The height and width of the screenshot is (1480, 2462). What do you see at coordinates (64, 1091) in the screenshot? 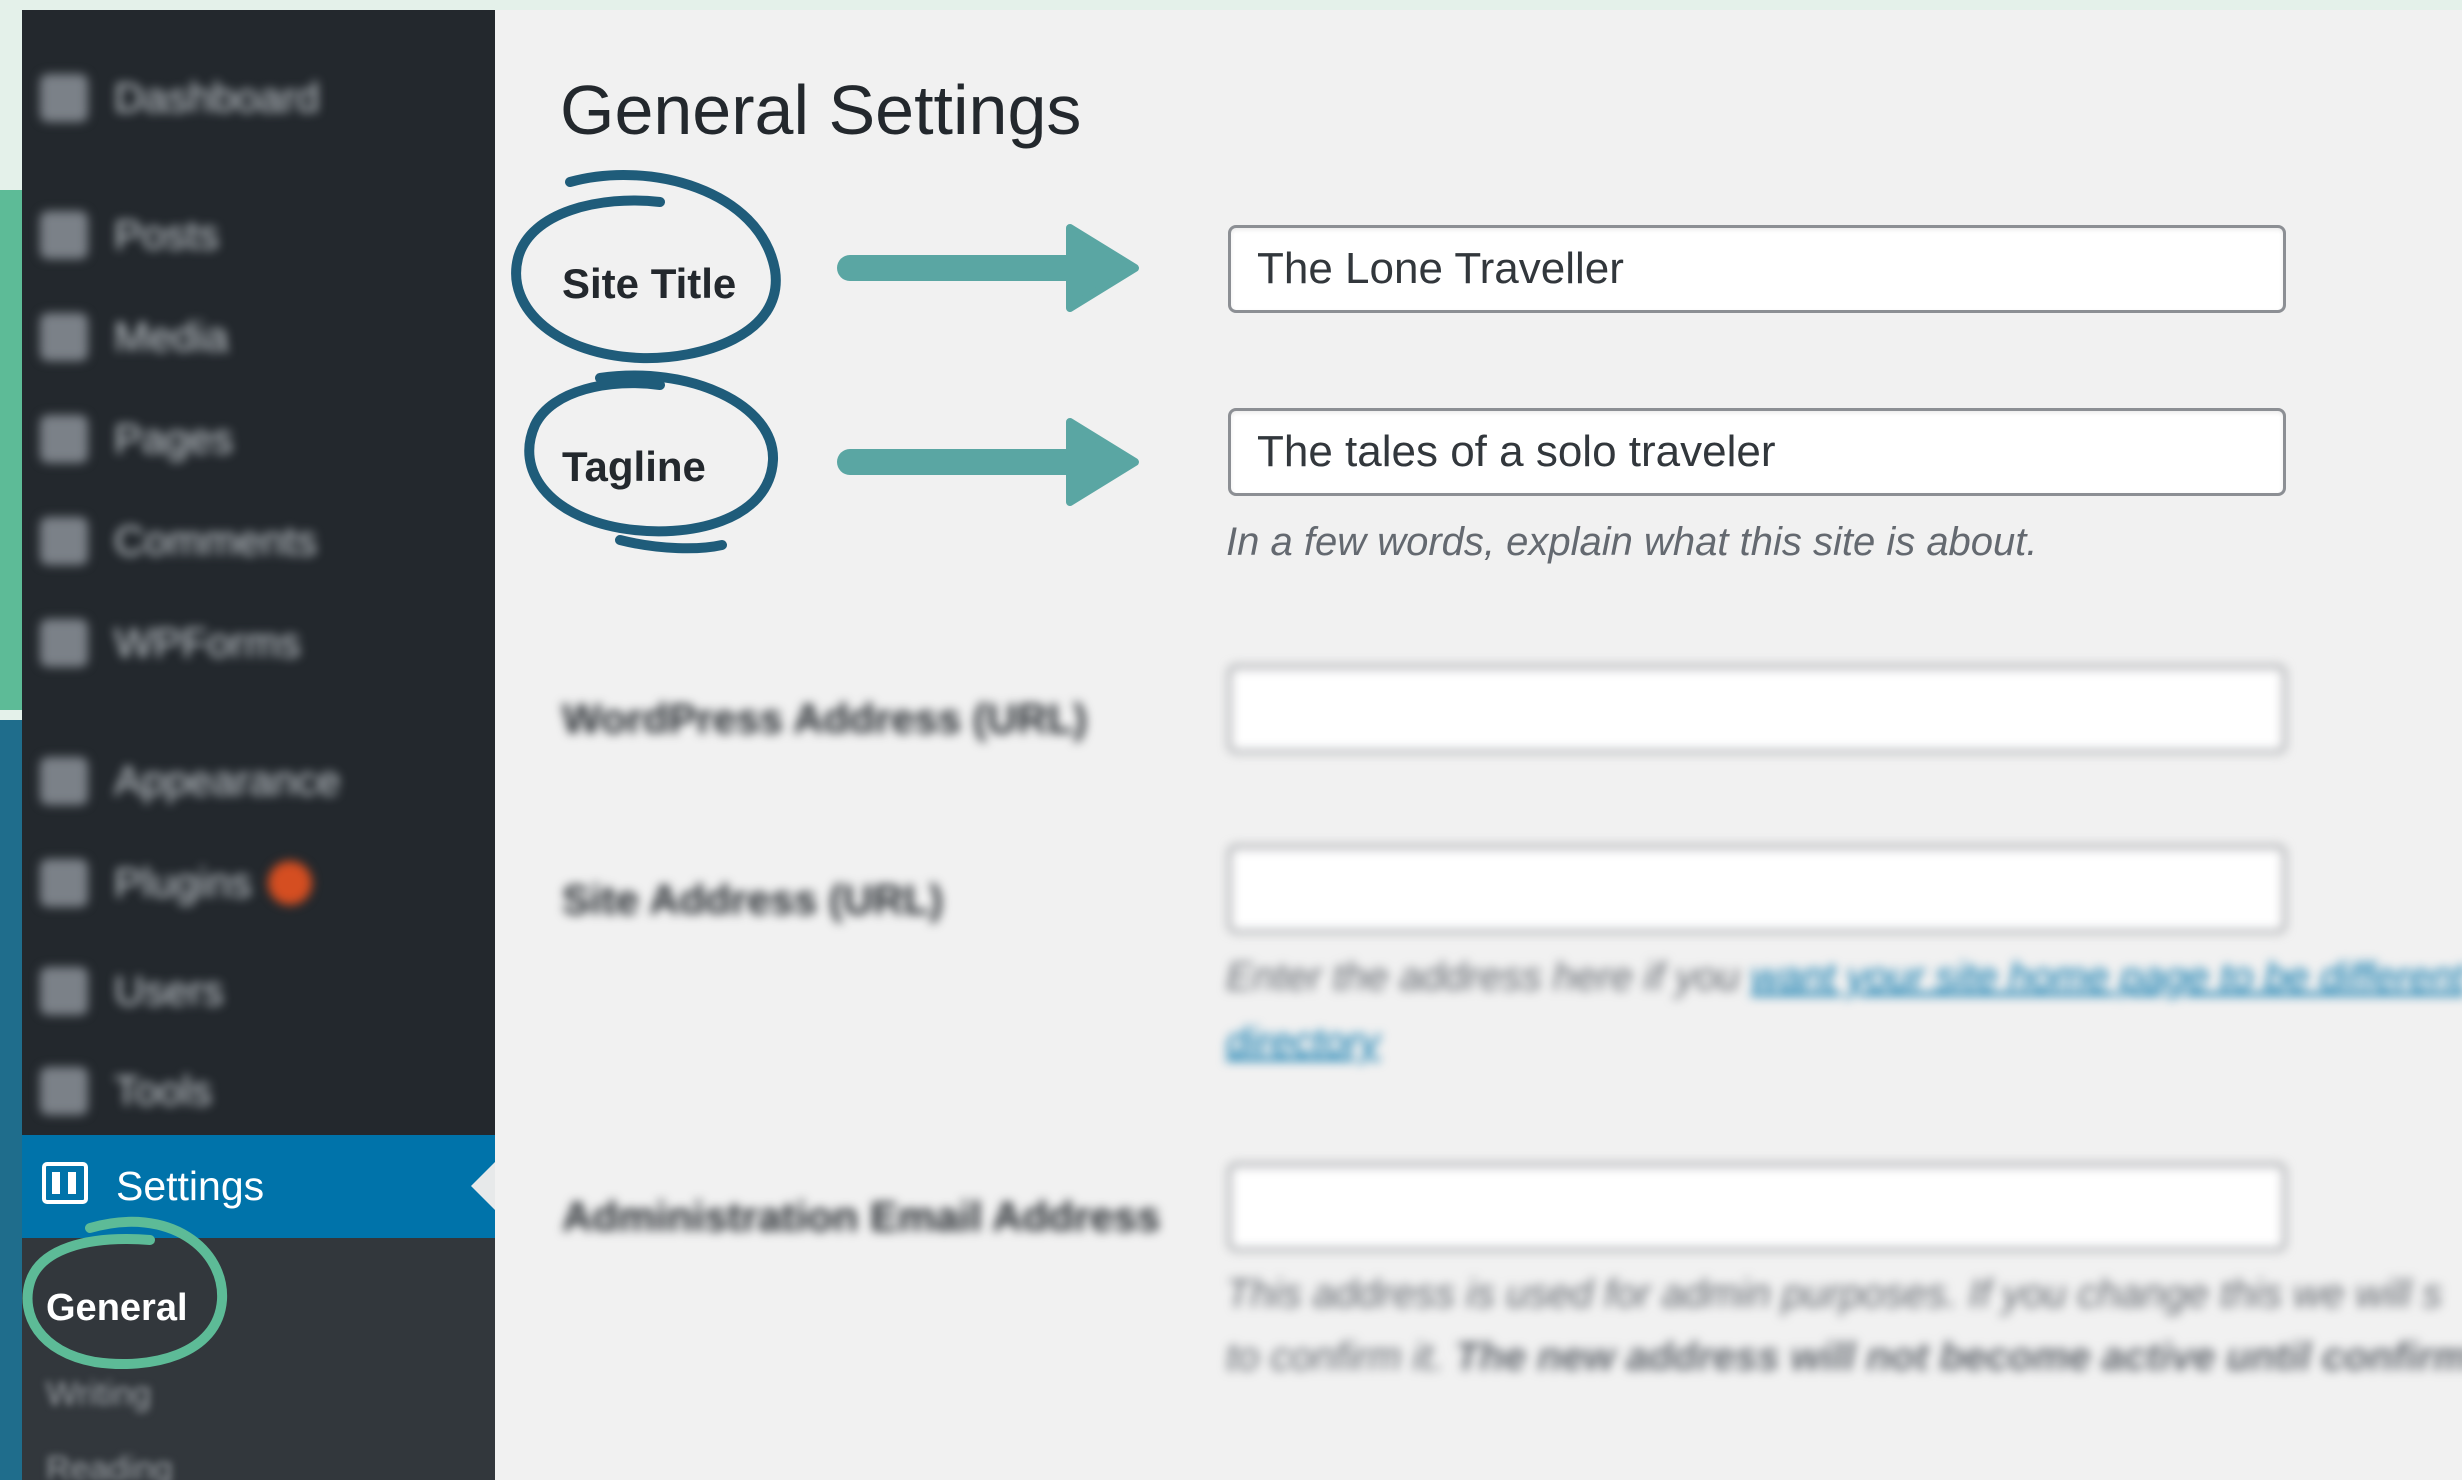
I see `wrench-icon` at bounding box center [64, 1091].